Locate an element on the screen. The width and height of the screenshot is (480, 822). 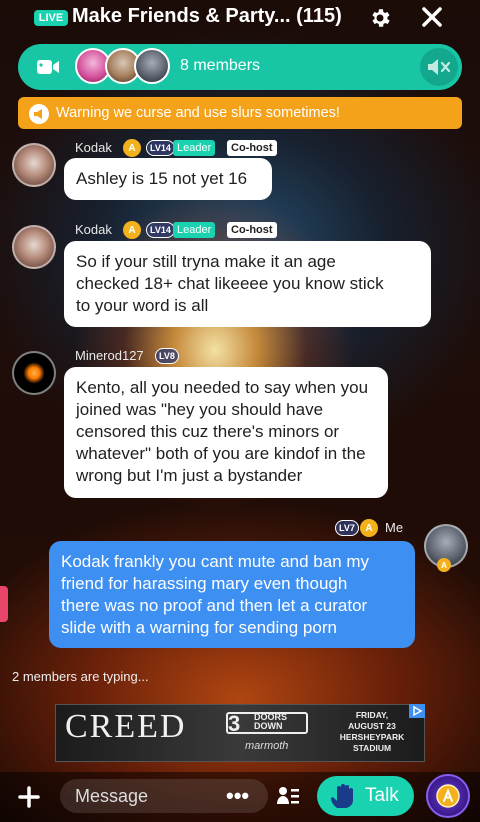
message-line: Kodak frankly you cant mute and ban my is located at coordinates (215, 561).